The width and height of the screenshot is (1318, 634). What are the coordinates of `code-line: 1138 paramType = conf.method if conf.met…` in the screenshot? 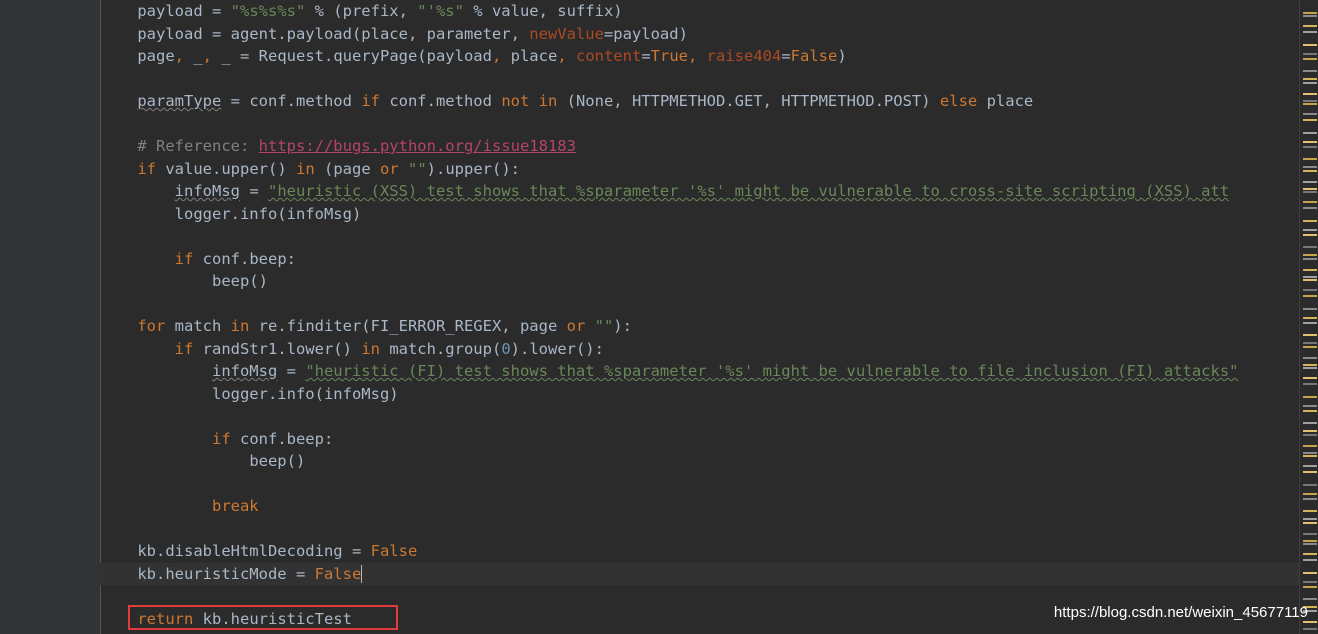 It's located at (700, 101).